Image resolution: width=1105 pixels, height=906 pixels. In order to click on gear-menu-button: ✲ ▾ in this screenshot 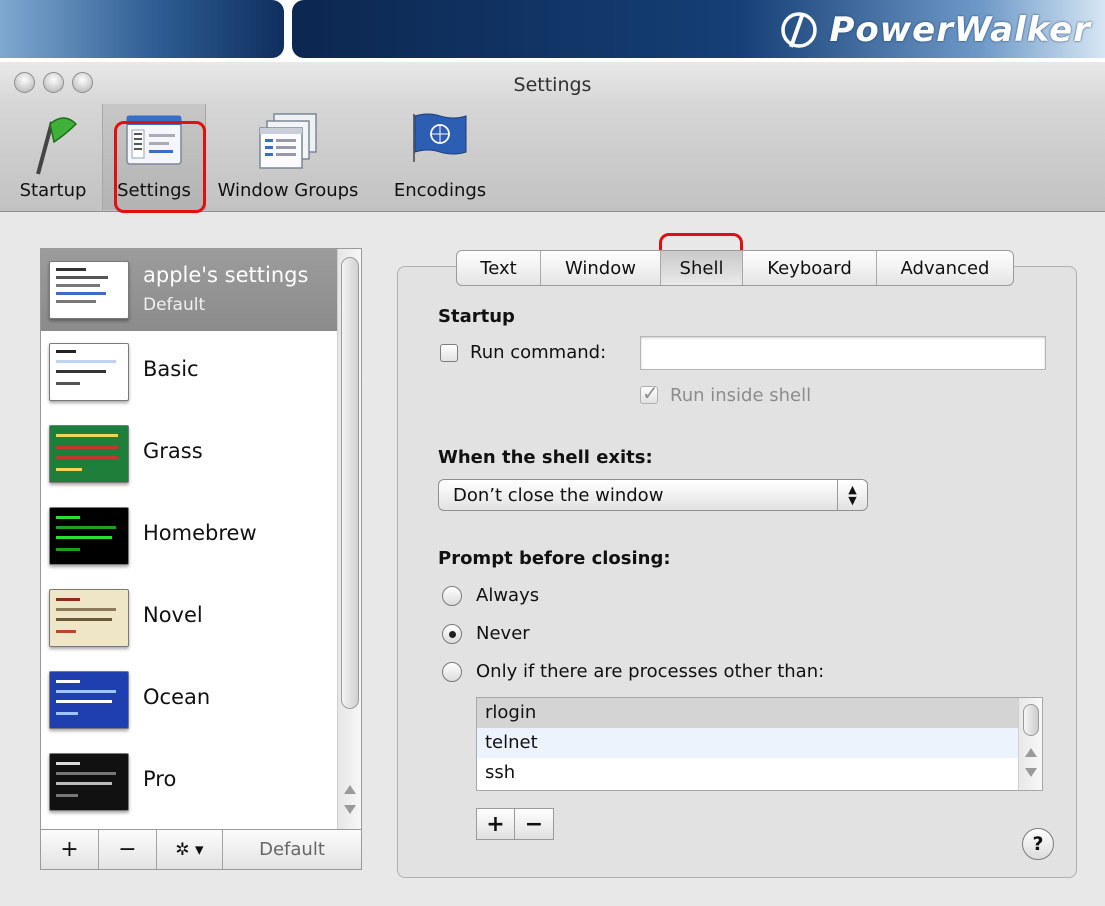, I will do `click(190, 849)`.